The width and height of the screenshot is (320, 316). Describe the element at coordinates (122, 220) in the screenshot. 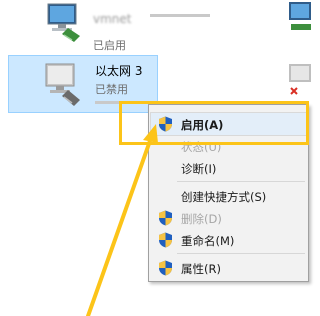

I see `annotation-arrow` at that location.